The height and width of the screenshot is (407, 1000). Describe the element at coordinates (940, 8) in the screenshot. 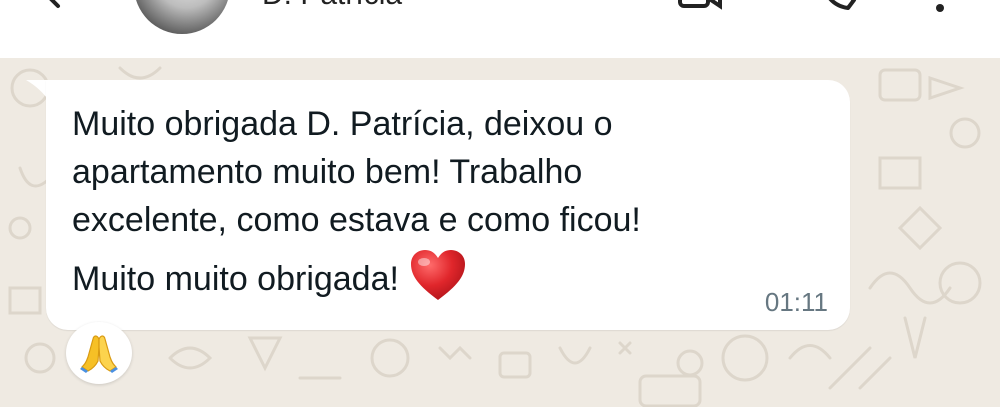

I see `more-options-icon` at that location.